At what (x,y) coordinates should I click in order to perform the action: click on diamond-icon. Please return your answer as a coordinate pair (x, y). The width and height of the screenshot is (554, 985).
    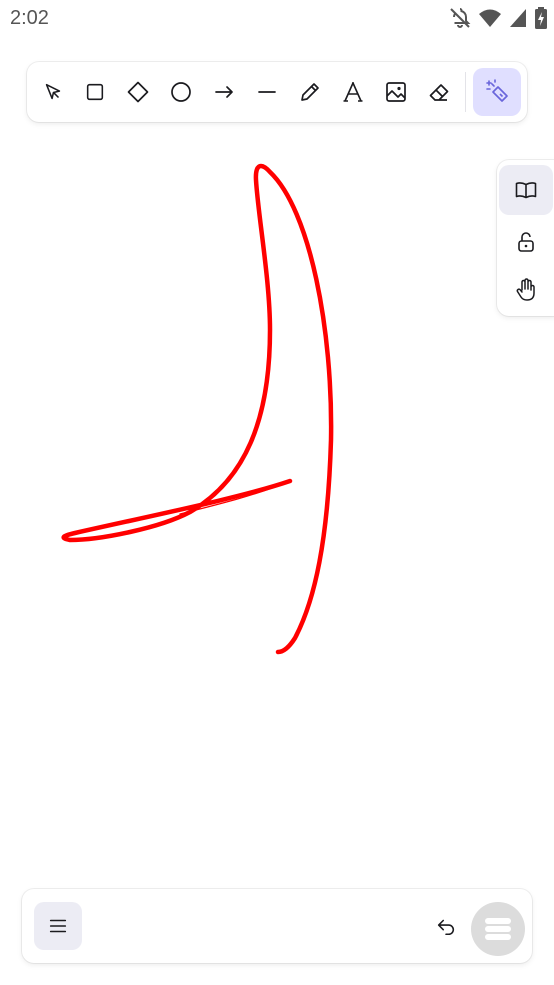
    Looking at the image, I should click on (138, 92).